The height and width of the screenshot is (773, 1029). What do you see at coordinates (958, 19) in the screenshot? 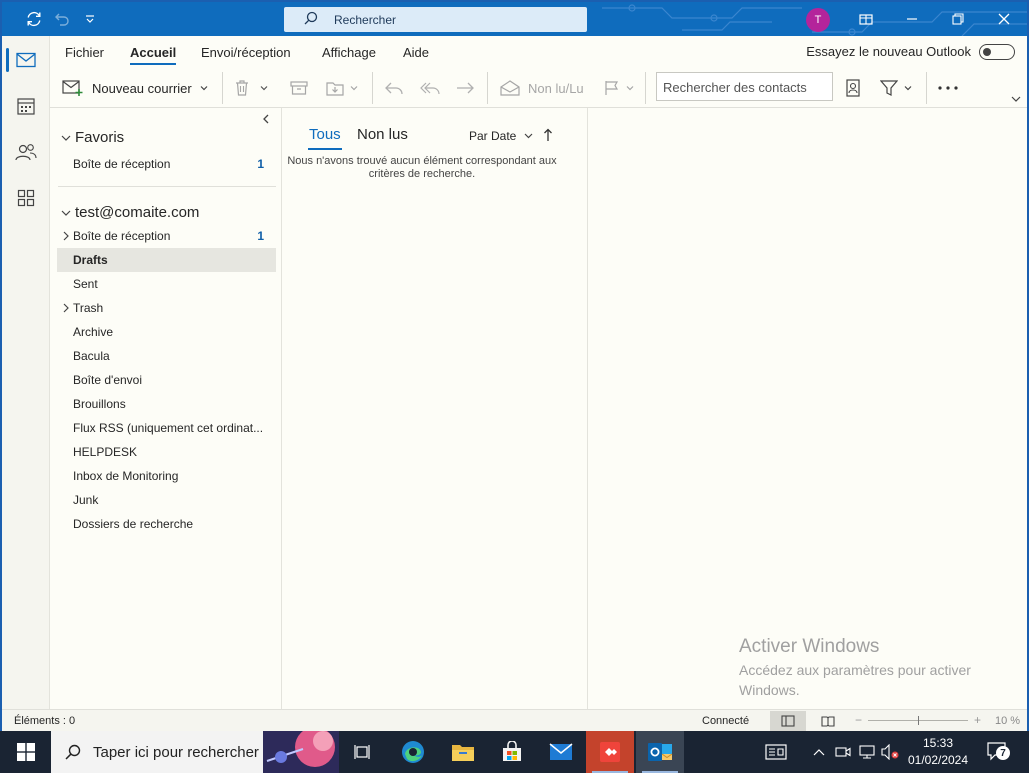
I see `restore-icon` at bounding box center [958, 19].